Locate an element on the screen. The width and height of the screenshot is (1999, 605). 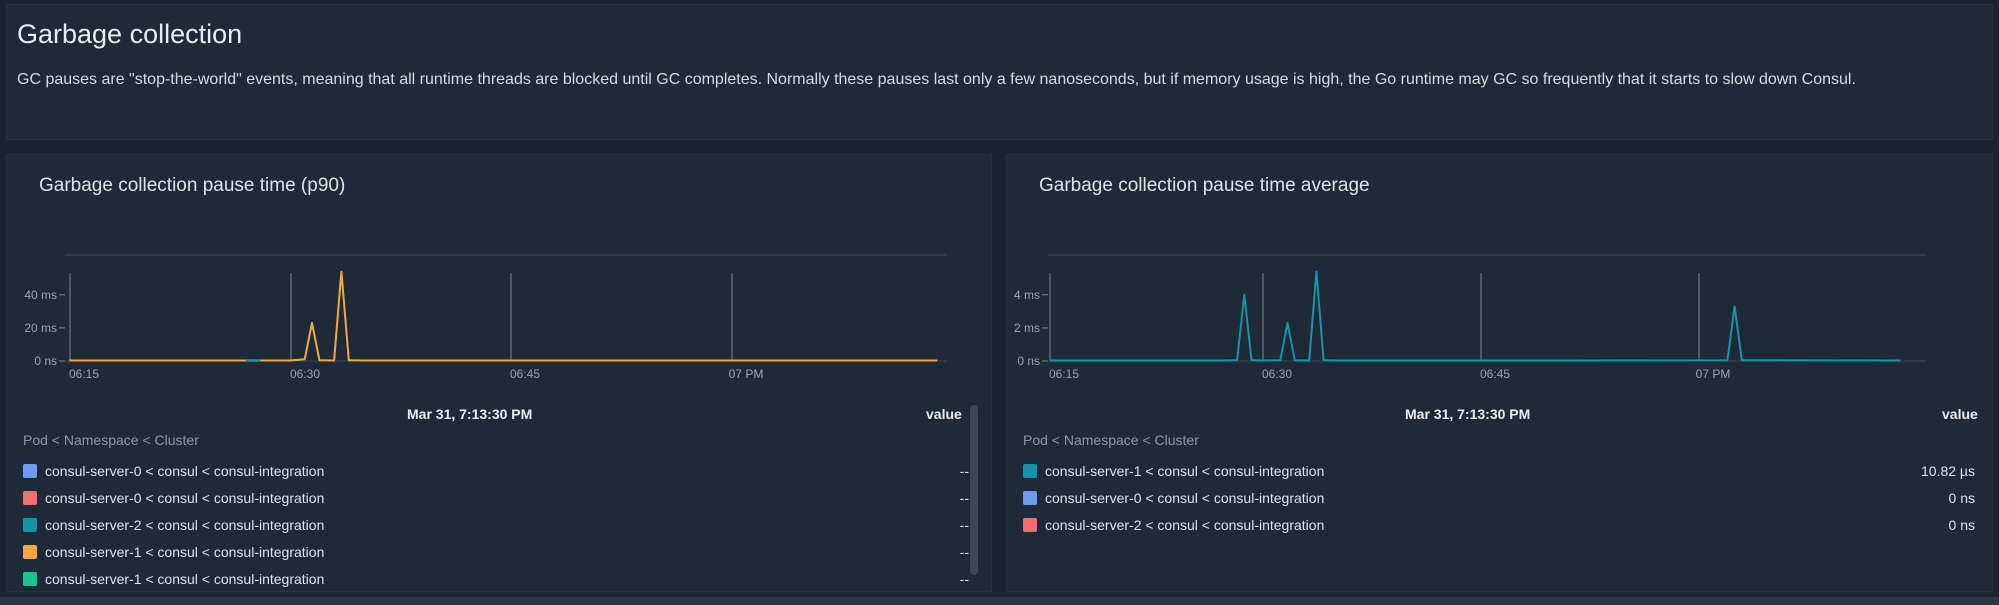
y-tick-label: 40 ms is located at coordinates (40, 295).